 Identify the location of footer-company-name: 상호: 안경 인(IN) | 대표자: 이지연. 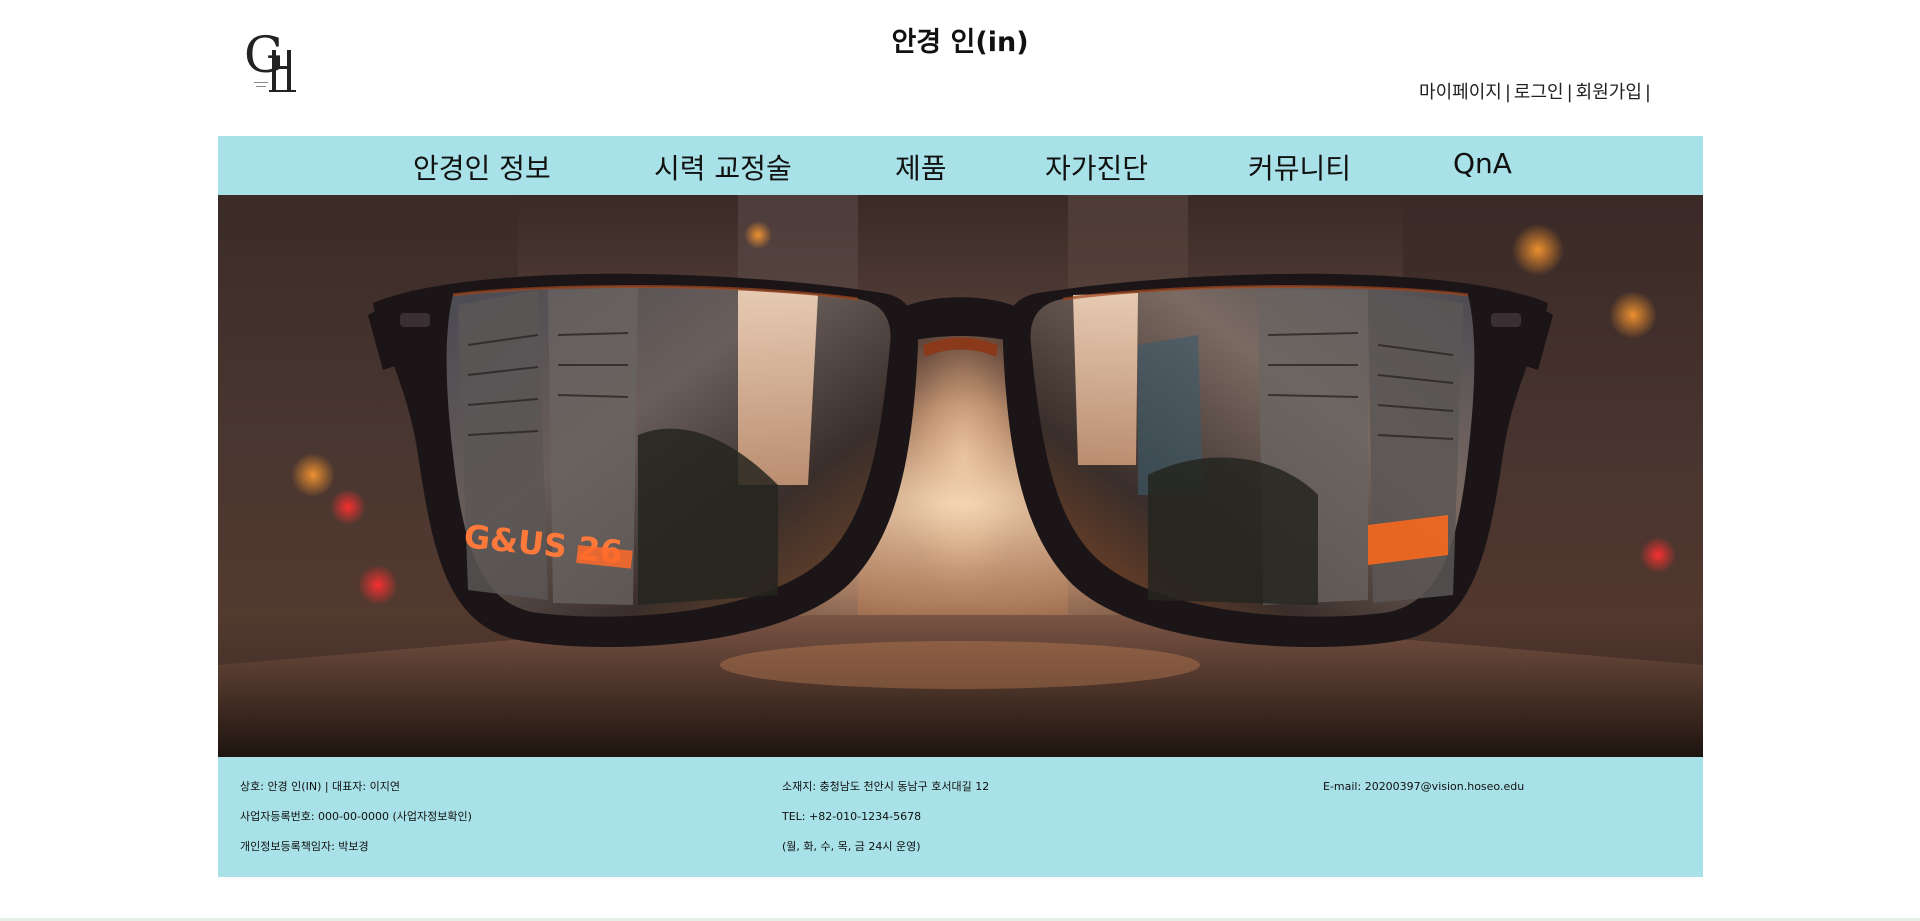
(320, 786).